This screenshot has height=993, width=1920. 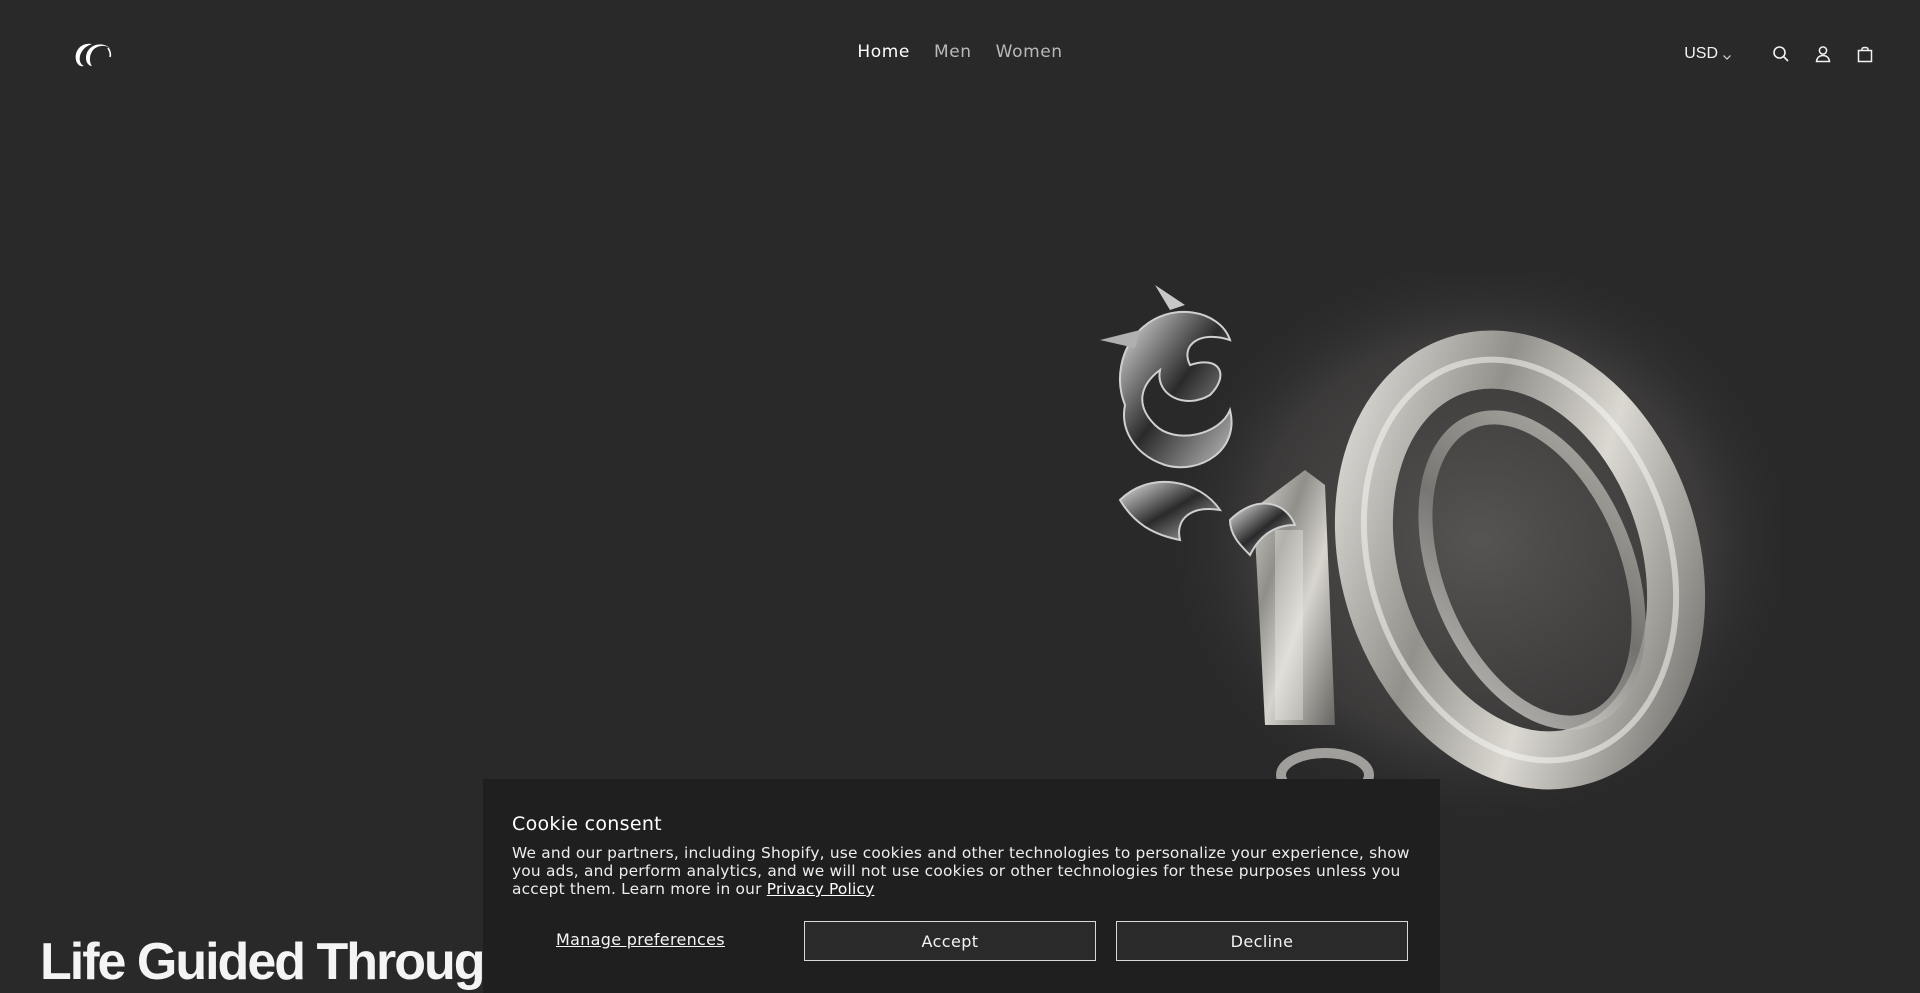 I want to click on chevron-down-icon, so click(x=1727, y=54).